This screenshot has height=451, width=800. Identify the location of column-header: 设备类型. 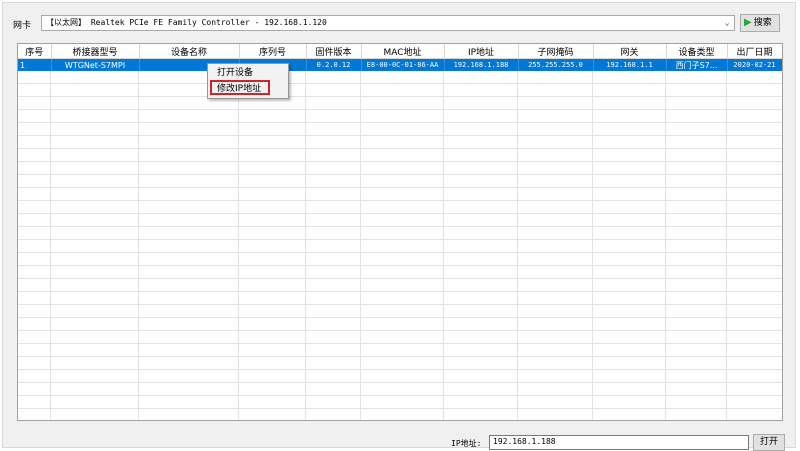
(697, 51).